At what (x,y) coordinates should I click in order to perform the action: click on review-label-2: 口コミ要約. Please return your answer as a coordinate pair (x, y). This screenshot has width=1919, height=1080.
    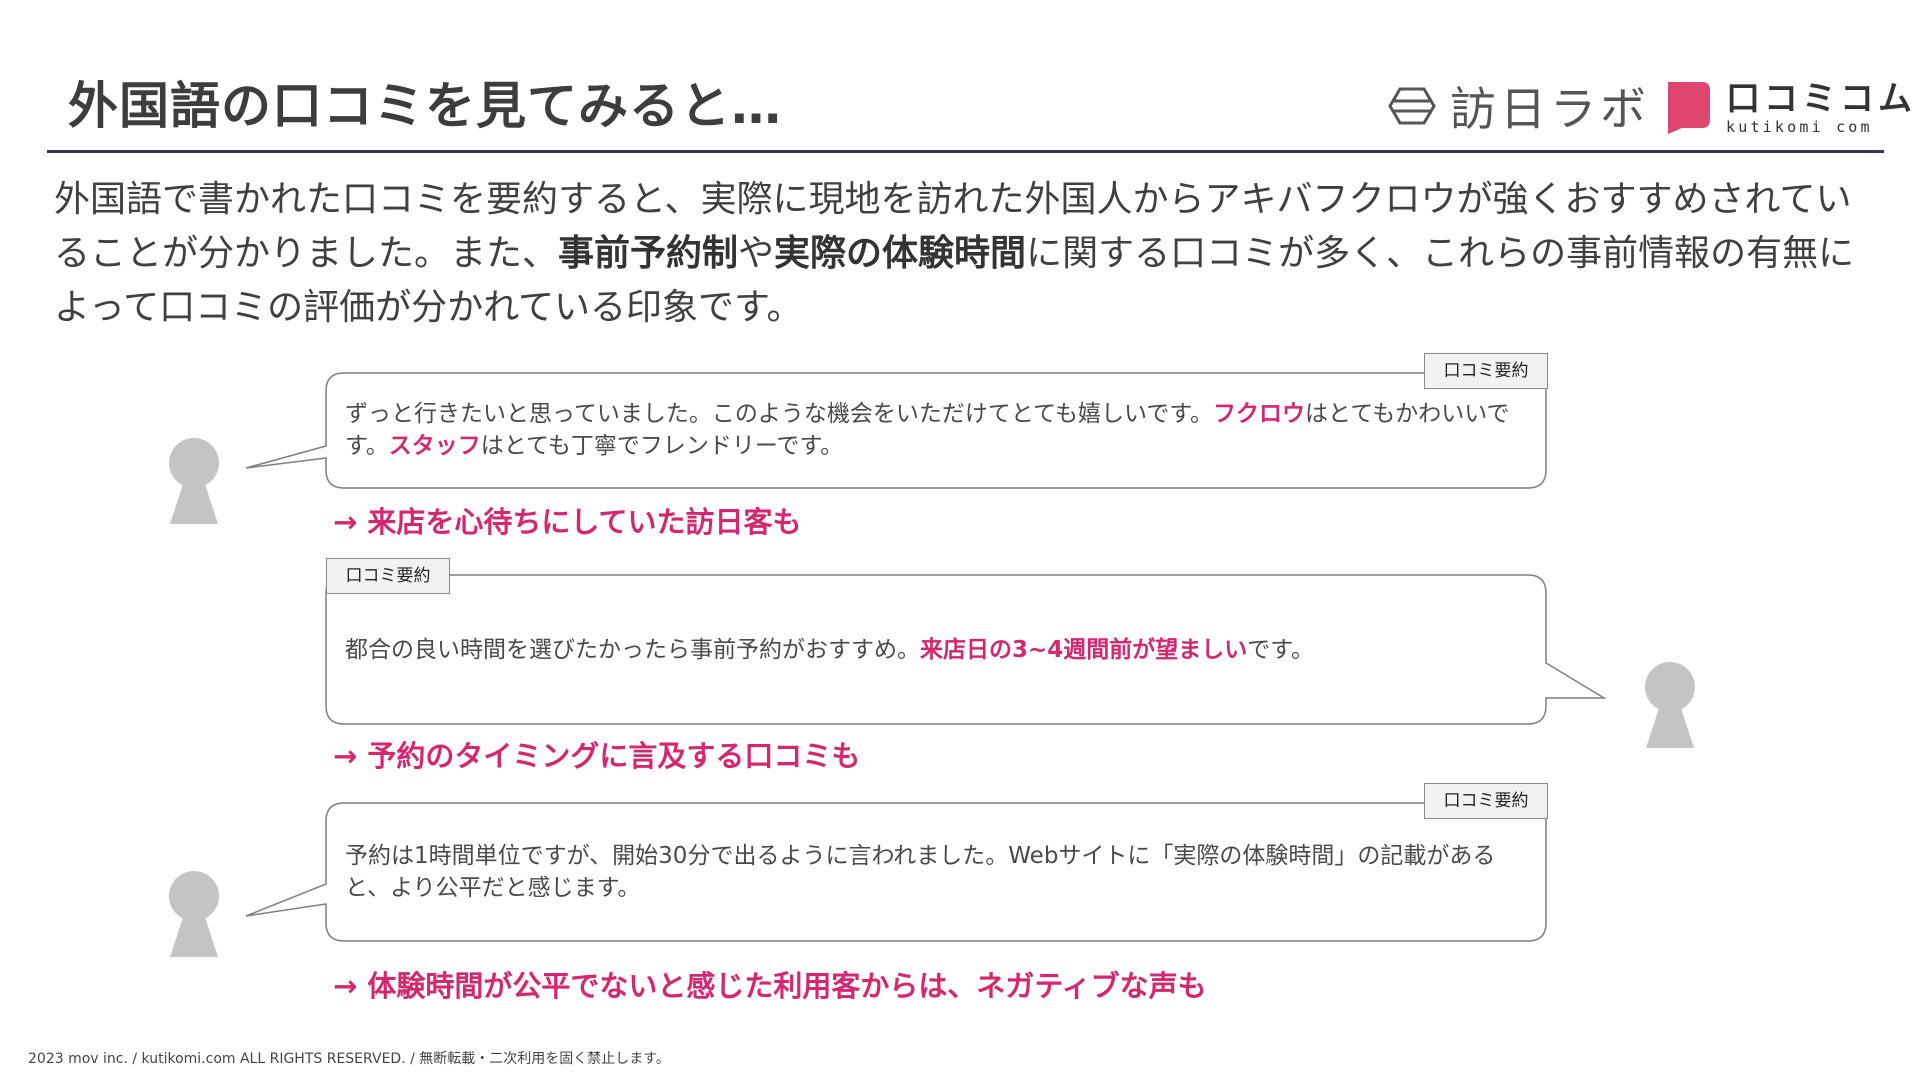
    Looking at the image, I should click on (388, 576).